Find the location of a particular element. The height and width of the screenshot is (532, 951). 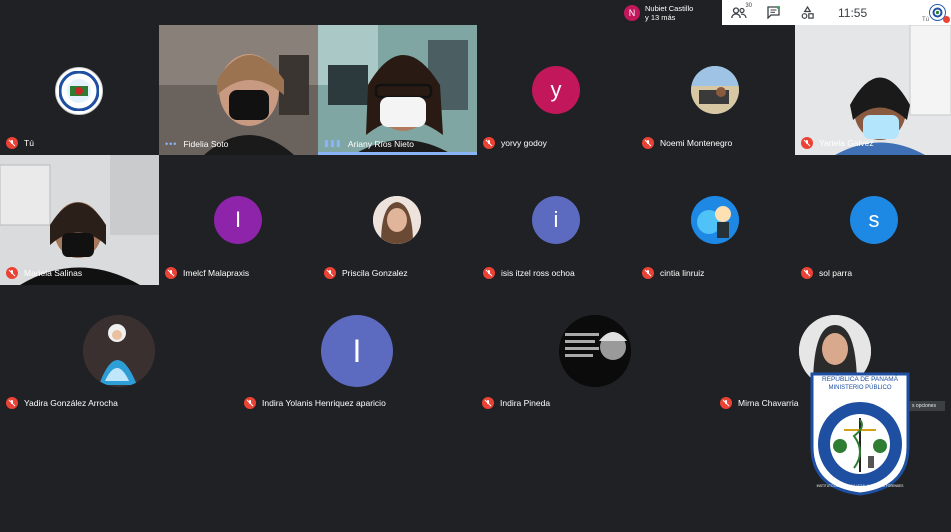

participant-tile-speaking: ▮▮▮ Ariany Ríos Nieto is located at coordinates (397, 90).